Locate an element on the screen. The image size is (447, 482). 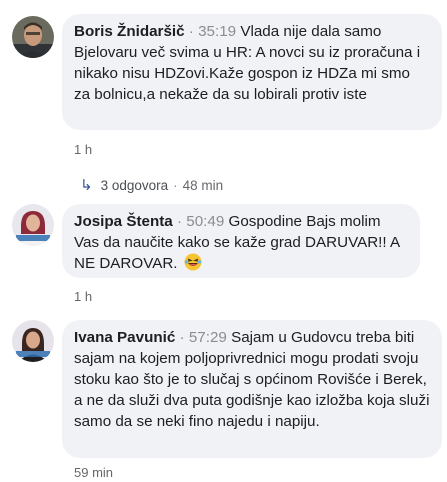
comment-author: Boris Žnidaršič is located at coordinates (129, 31).